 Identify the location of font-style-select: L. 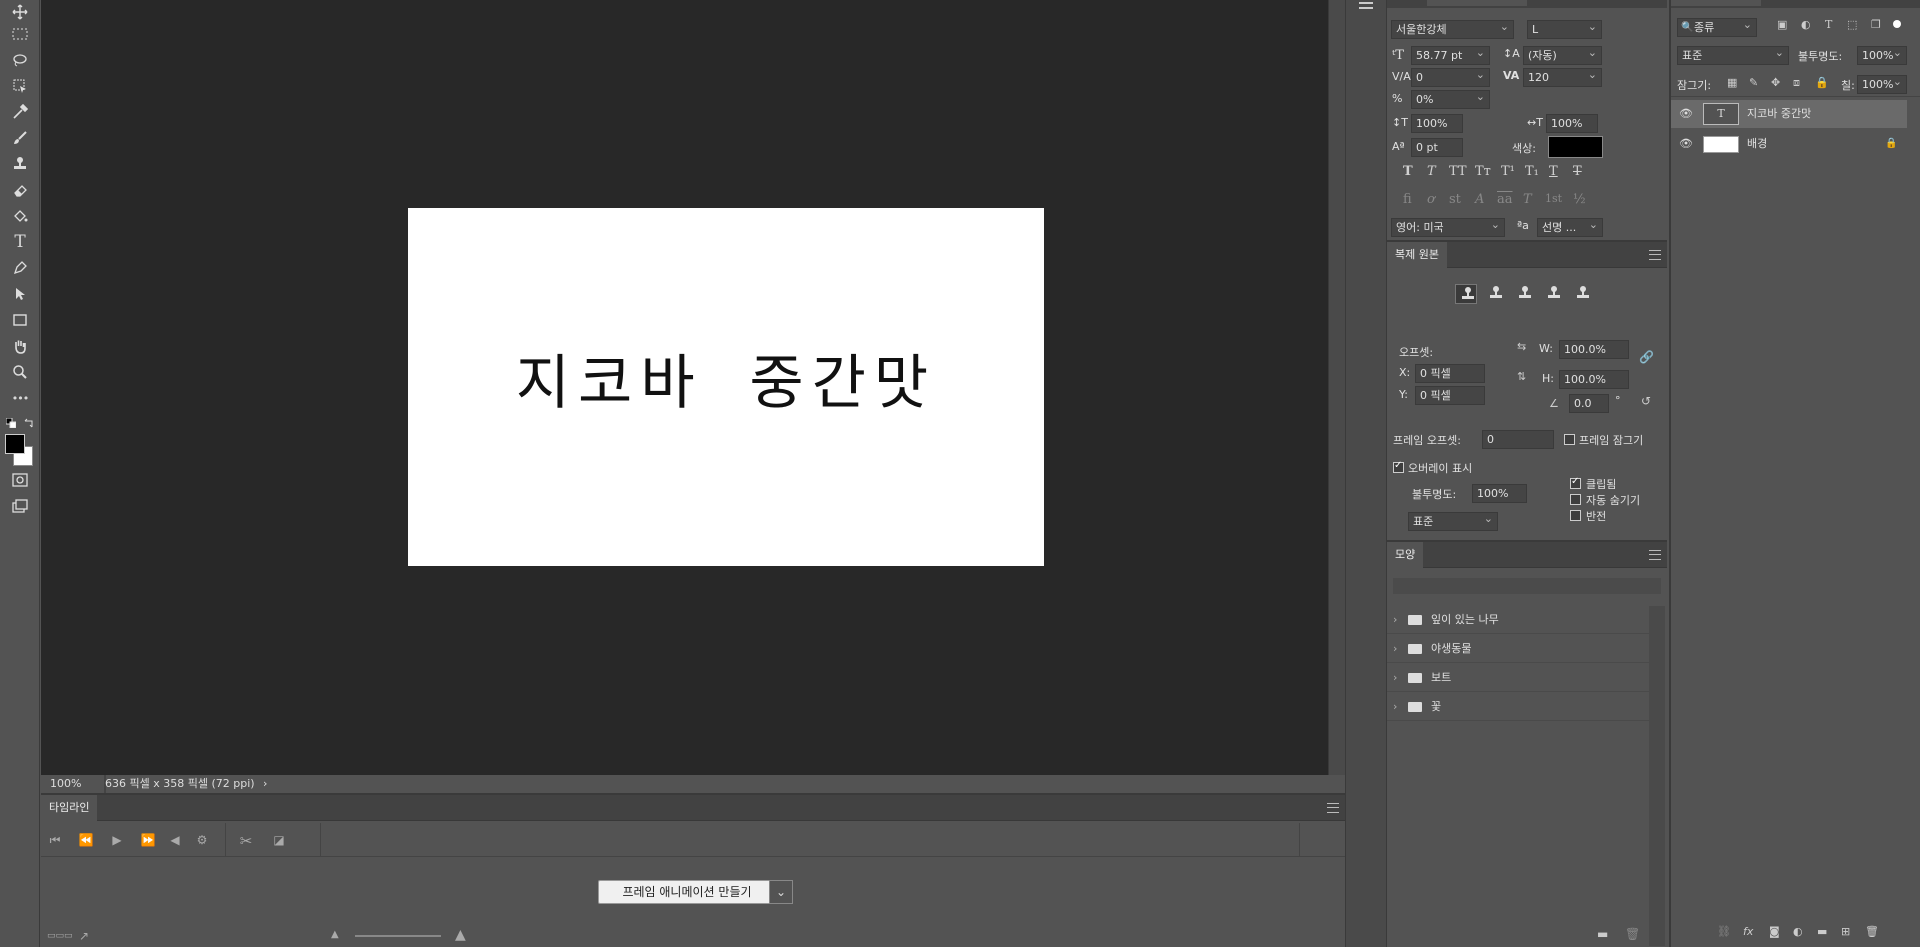
(1564, 28).